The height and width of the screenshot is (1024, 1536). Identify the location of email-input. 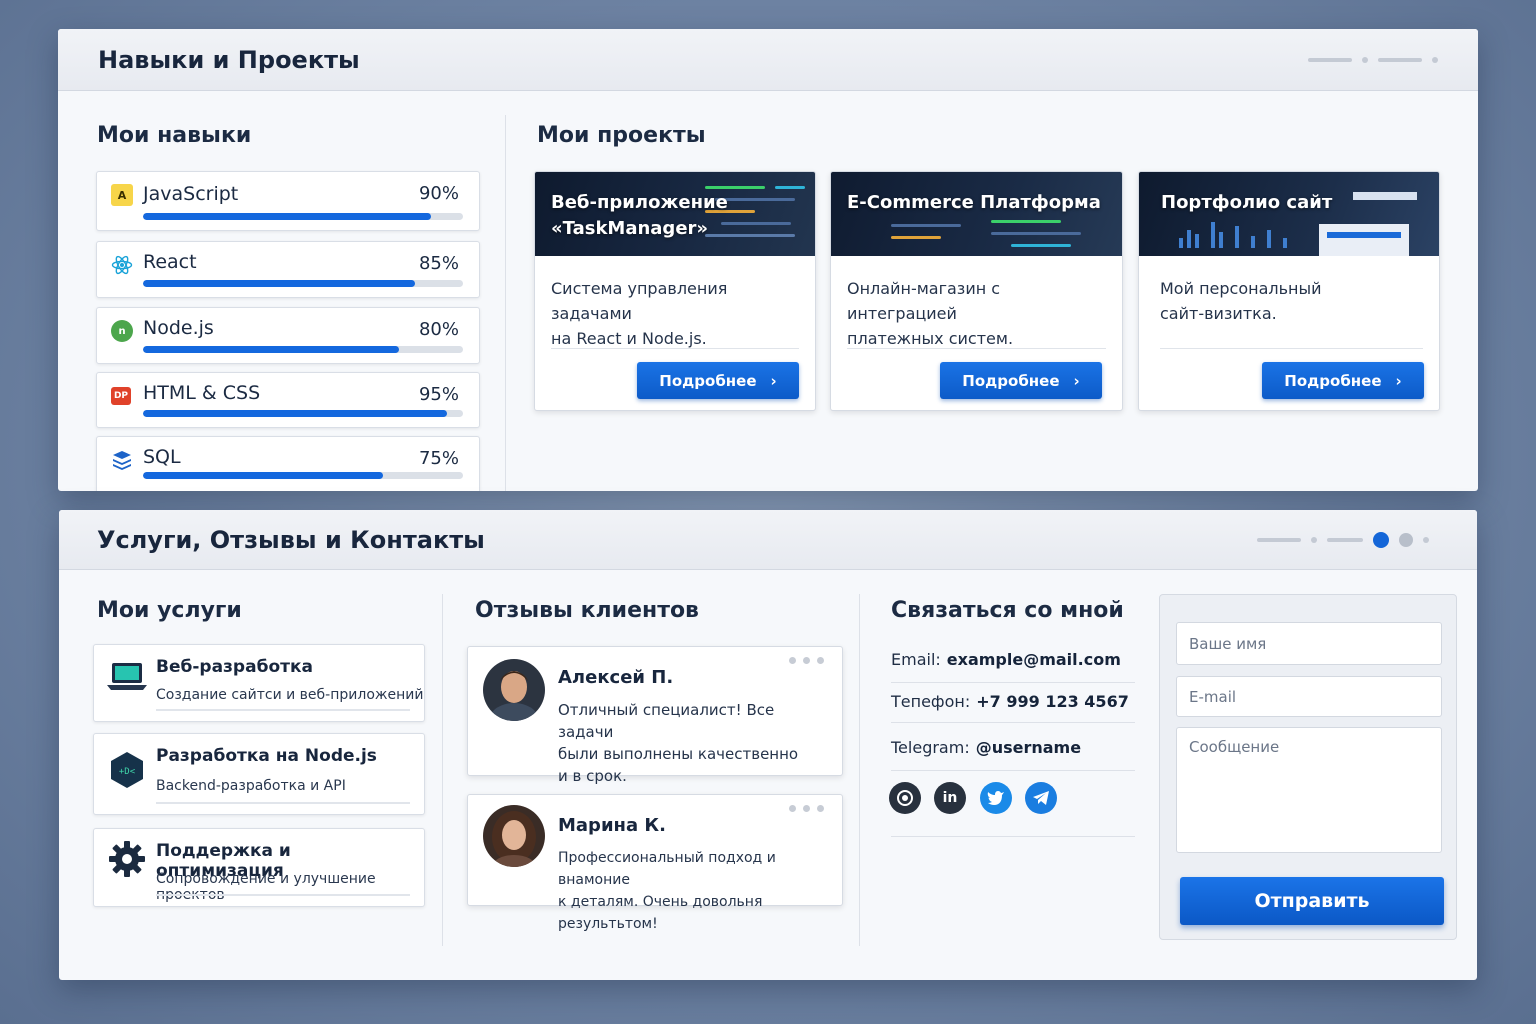
(1309, 696).